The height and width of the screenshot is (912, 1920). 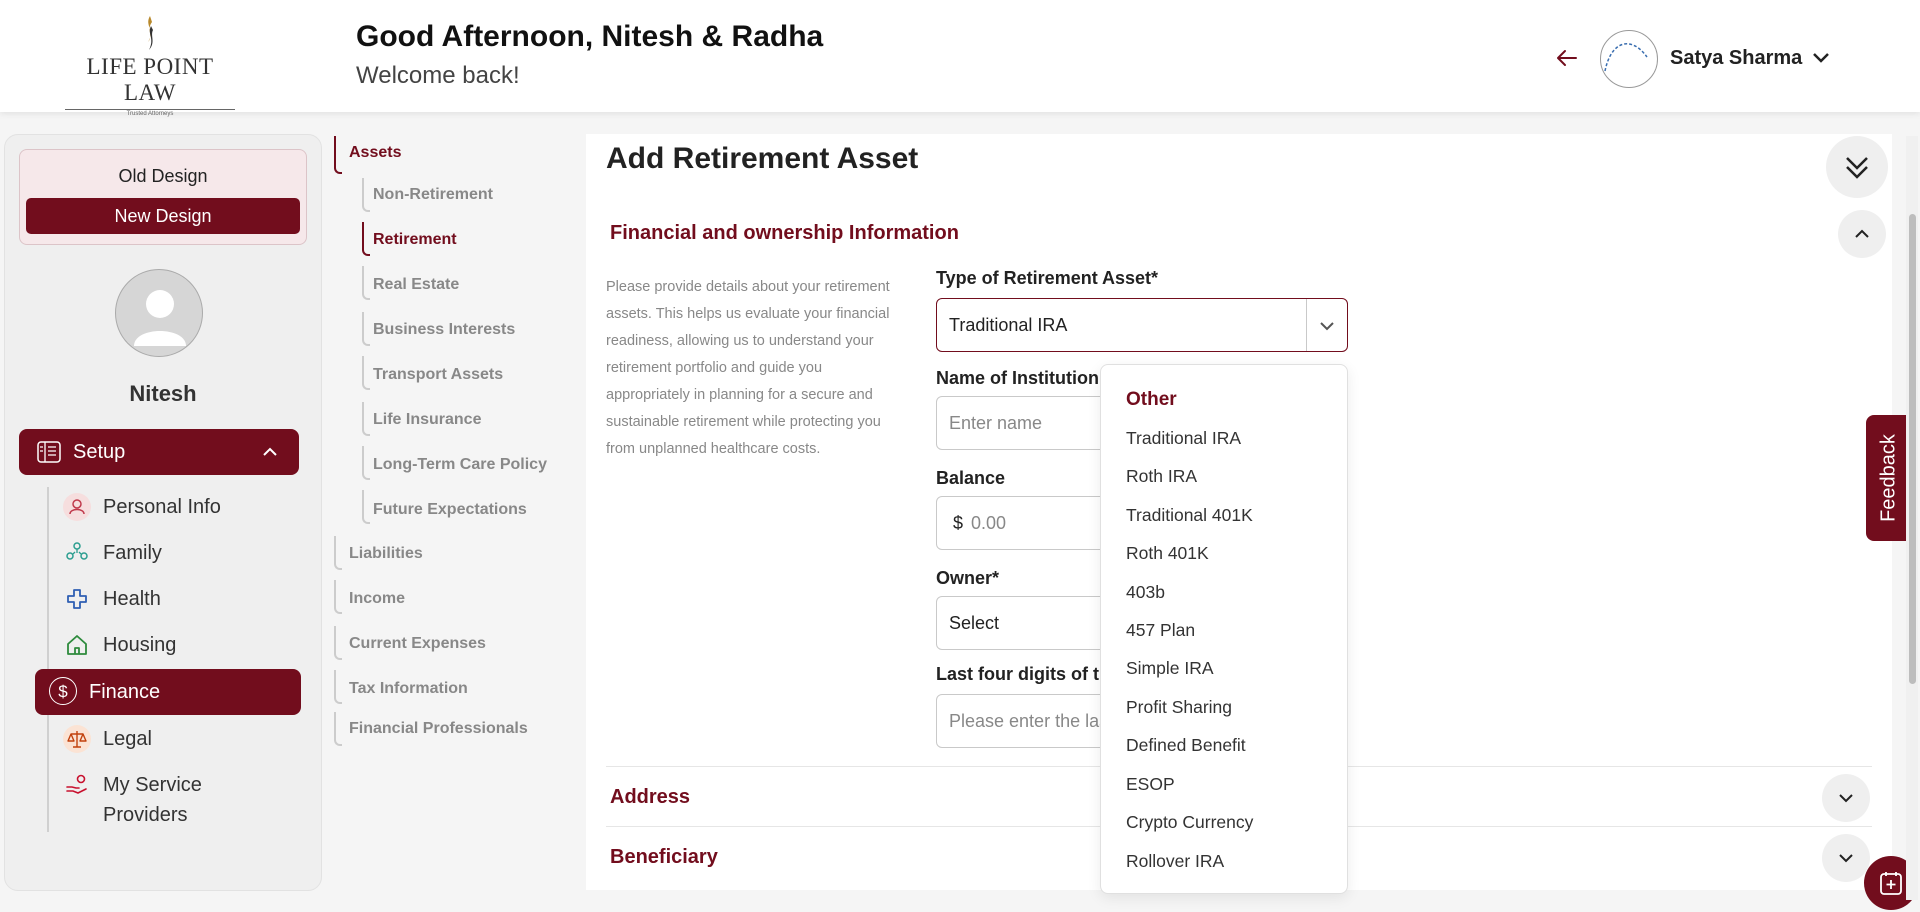 I want to click on subnav-item-real-estate: Real Estate, so click(x=416, y=285).